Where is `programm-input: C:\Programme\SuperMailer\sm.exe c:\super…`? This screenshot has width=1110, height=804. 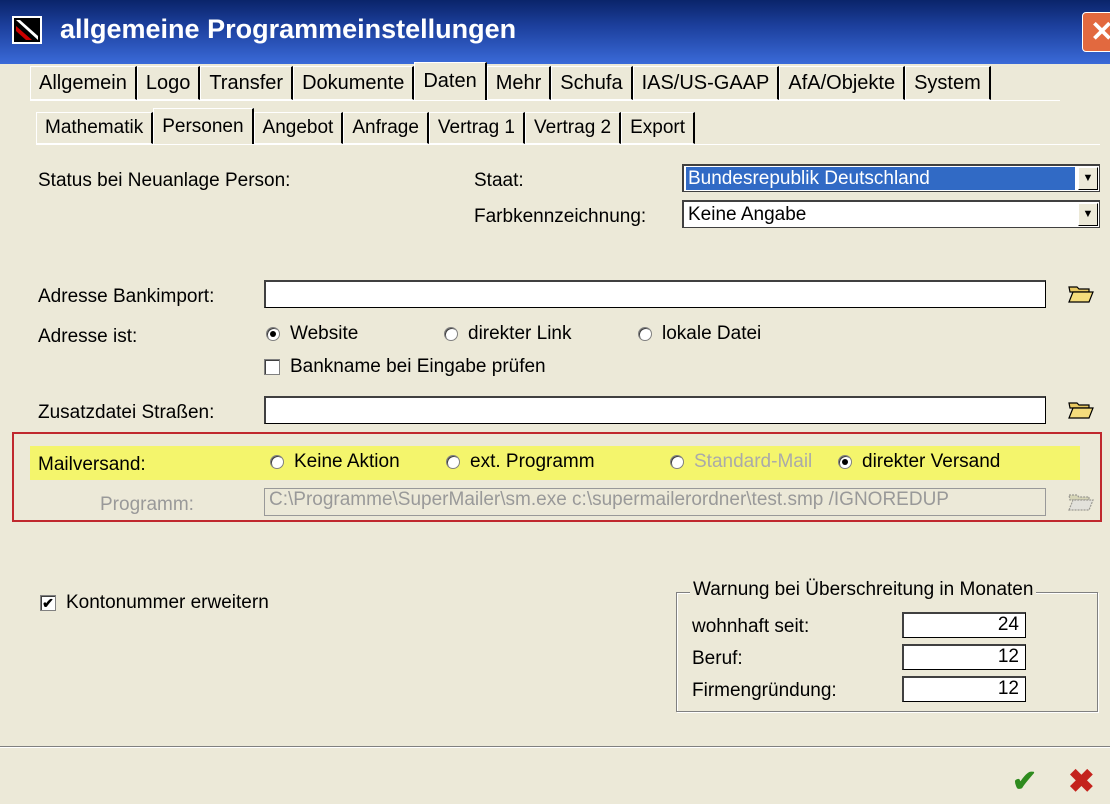 programm-input: C:\Programme\SuperMailer\sm.exe c:\super… is located at coordinates (655, 502).